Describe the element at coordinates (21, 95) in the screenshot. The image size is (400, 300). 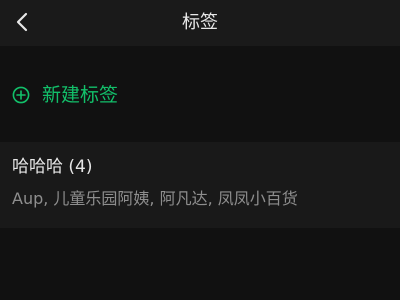
I see `plus-circle-icon` at that location.